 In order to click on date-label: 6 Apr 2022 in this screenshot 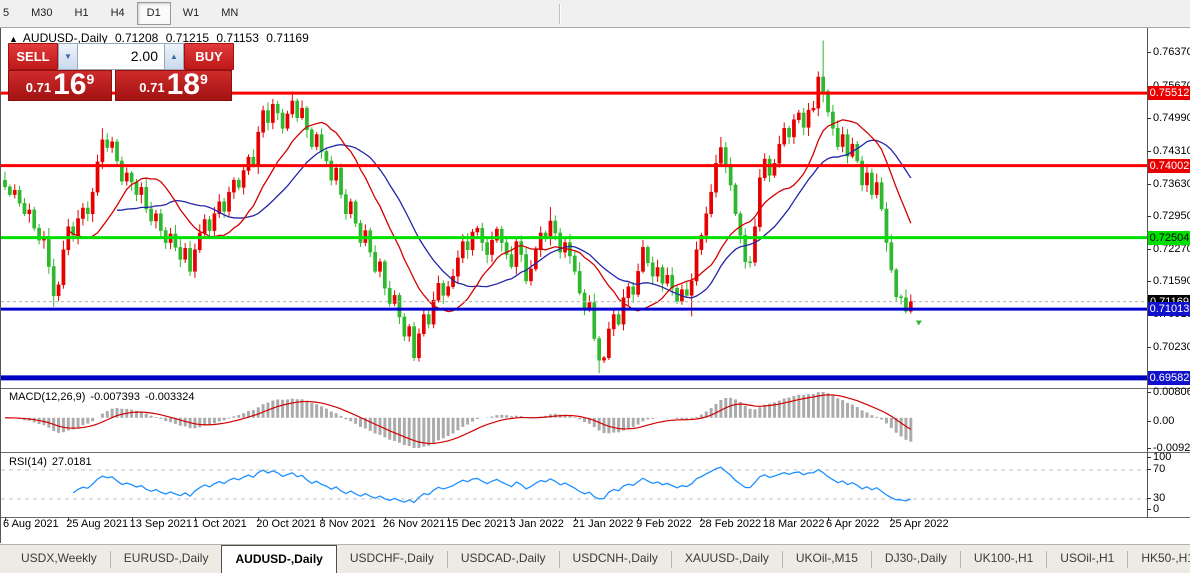, I will do `click(853, 524)`.